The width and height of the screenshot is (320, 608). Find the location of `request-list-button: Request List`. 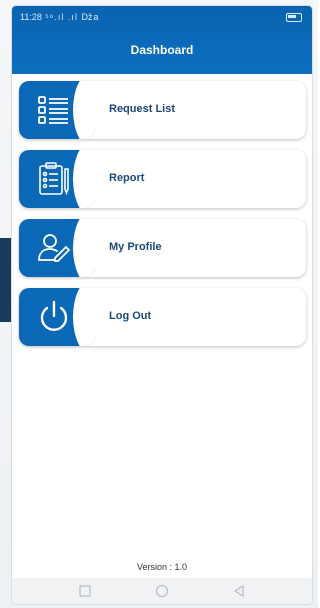

request-list-button: Request List is located at coordinates (162, 110).